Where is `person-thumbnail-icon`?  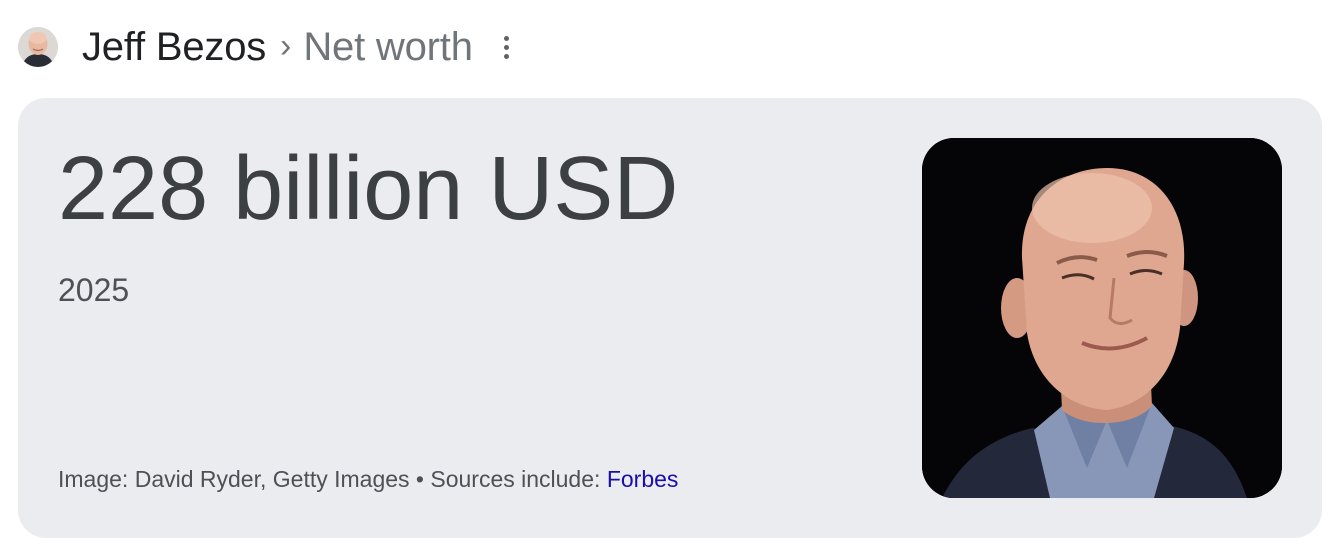 person-thumbnail-icon is located at coordinates (38, 47).